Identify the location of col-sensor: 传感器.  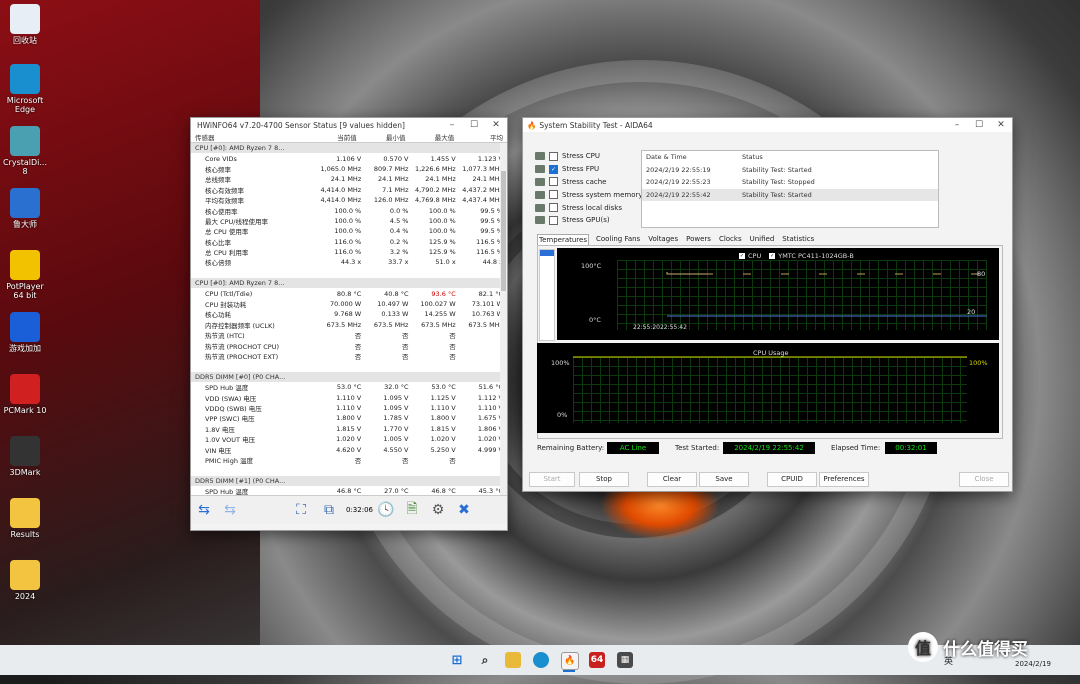
(251, 137).